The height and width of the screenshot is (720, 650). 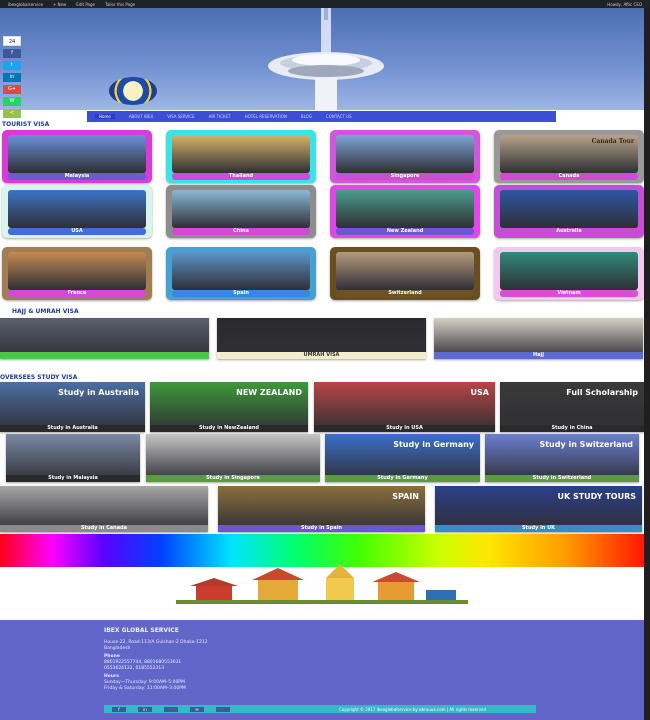 What do you see at coordinates (12, 65) in the screenshot?
I see `twitter-share-icon: t` at bounding box center [12, 65].